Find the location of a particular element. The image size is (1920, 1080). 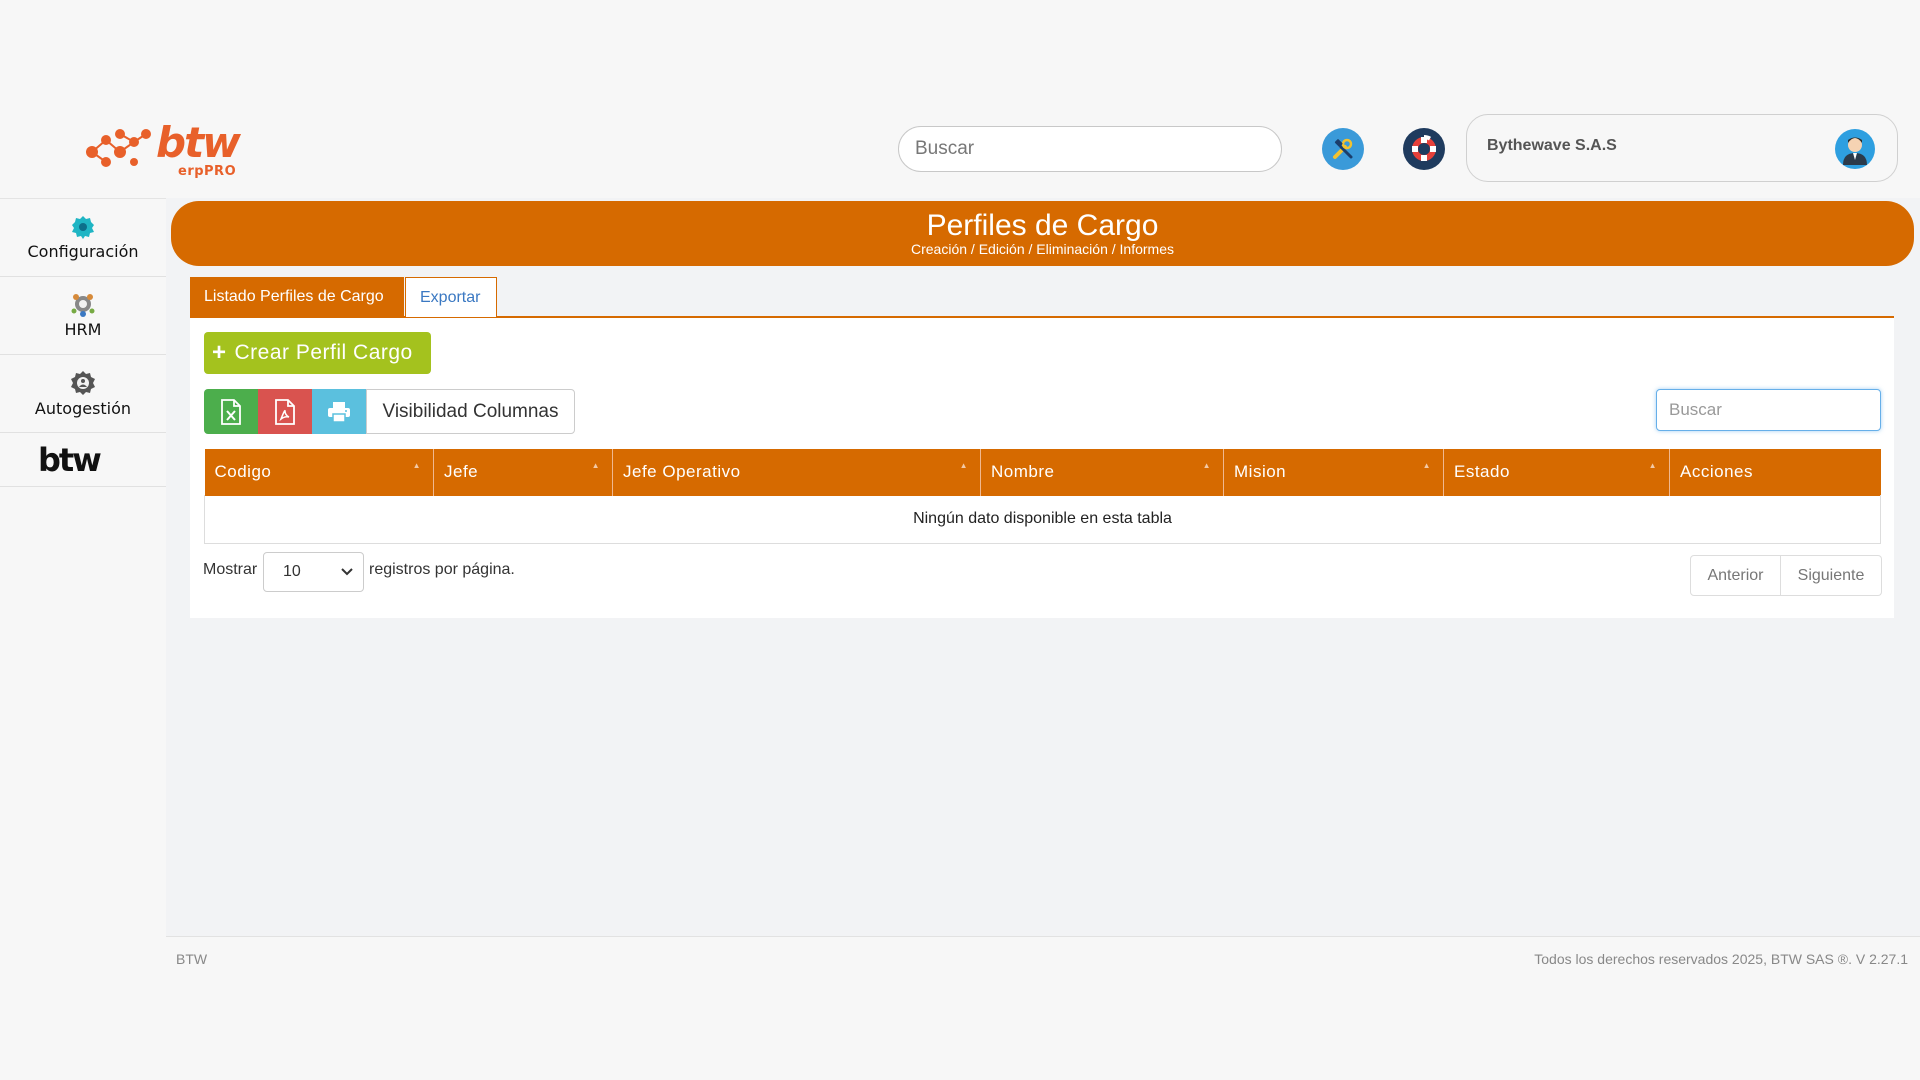

sidebar-item-label: HRM is located at coordinates (83, 329).